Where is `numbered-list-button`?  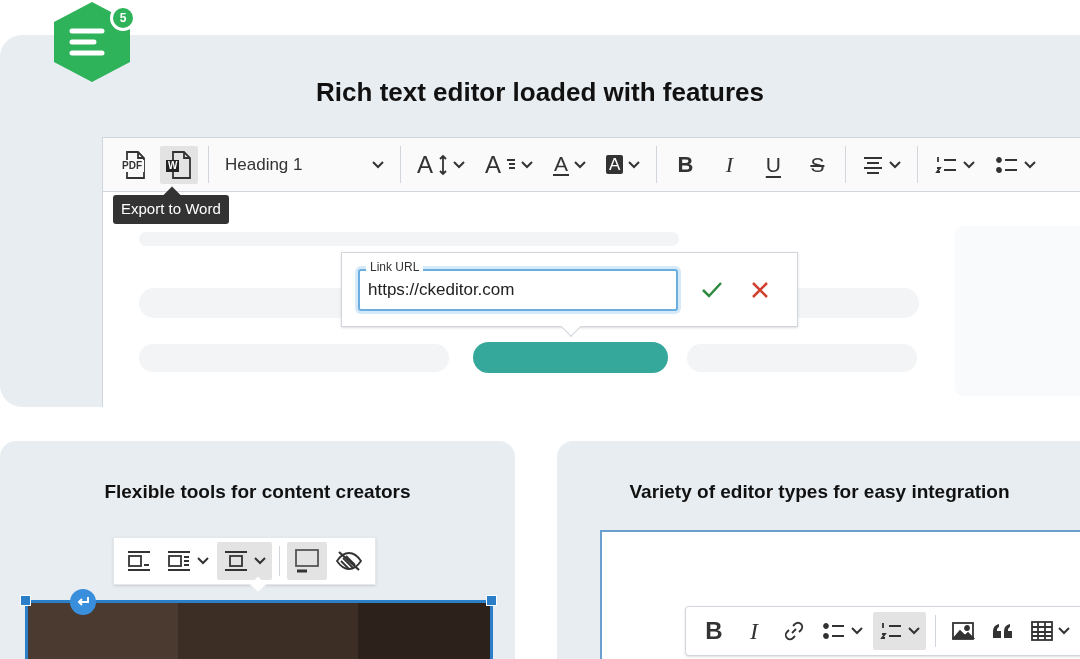 numbered-list-button is located at coordinates (899, 631).